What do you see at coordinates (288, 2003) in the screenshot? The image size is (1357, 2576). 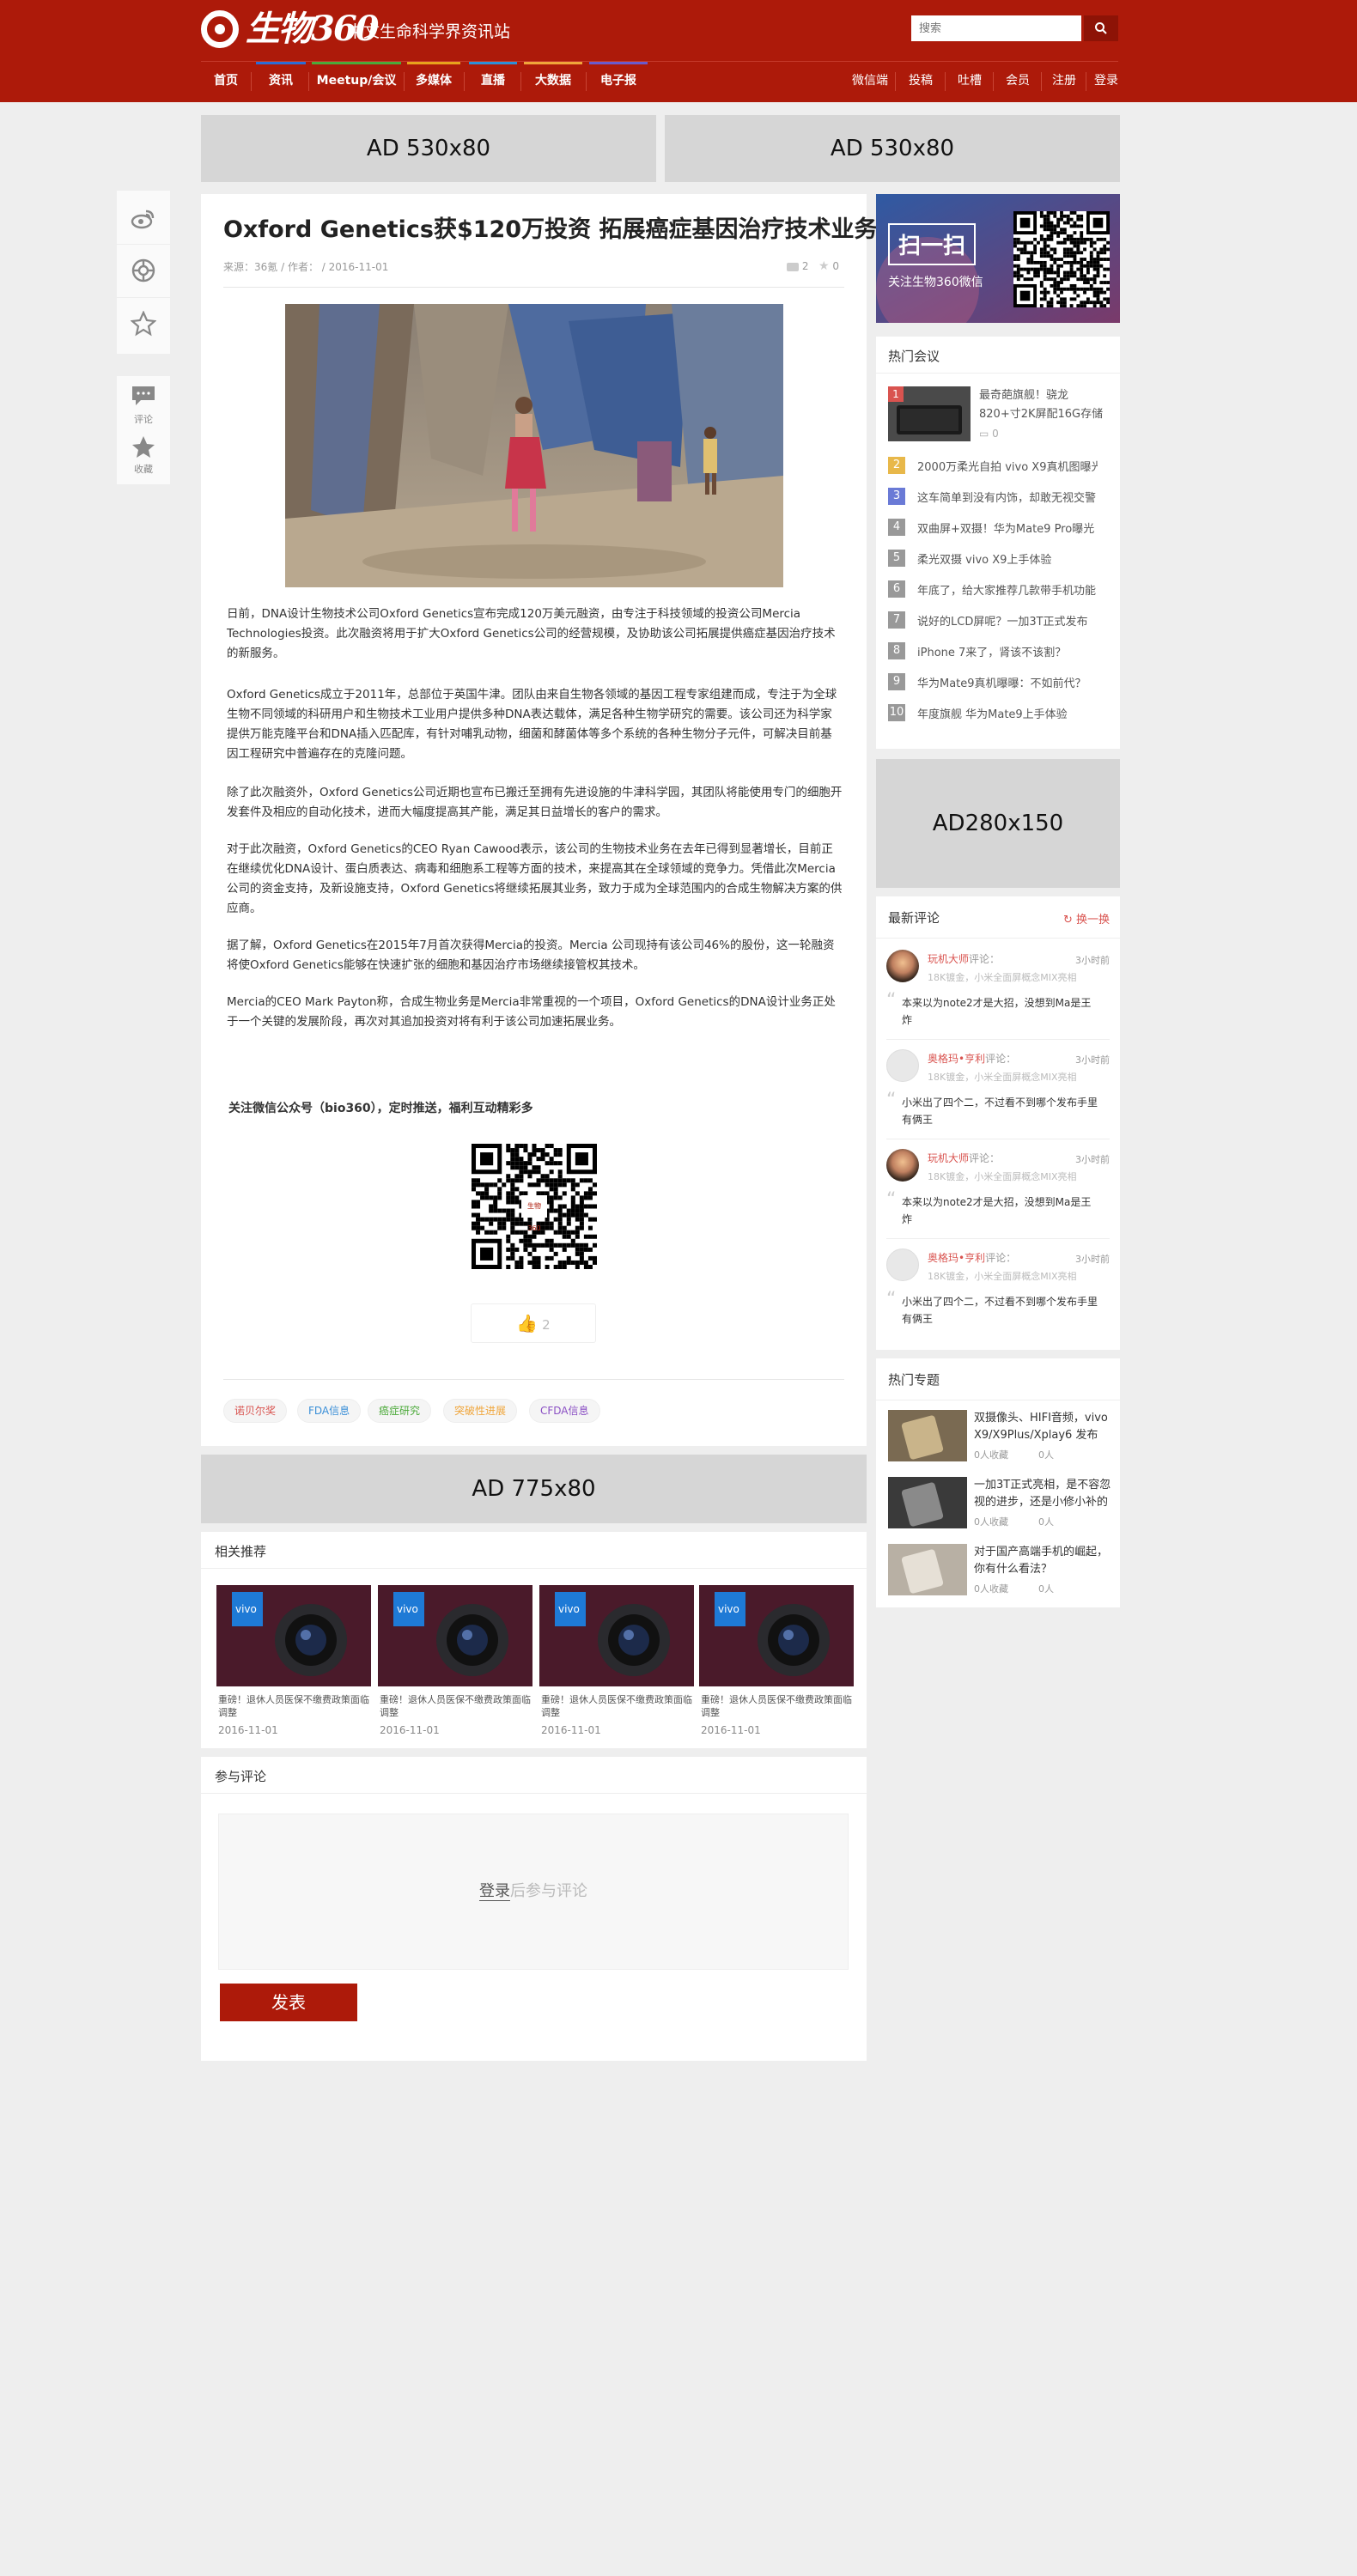 I see `submit-comment-button: 发表` at bounding box center [288, 2003].